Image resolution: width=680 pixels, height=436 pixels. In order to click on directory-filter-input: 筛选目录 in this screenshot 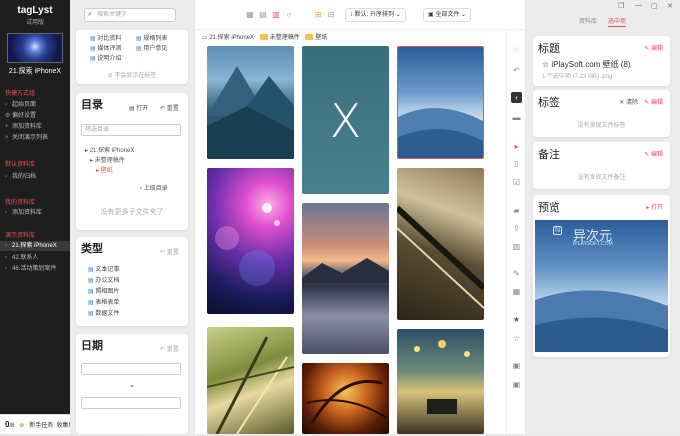, I will do `click(131, 130)`.